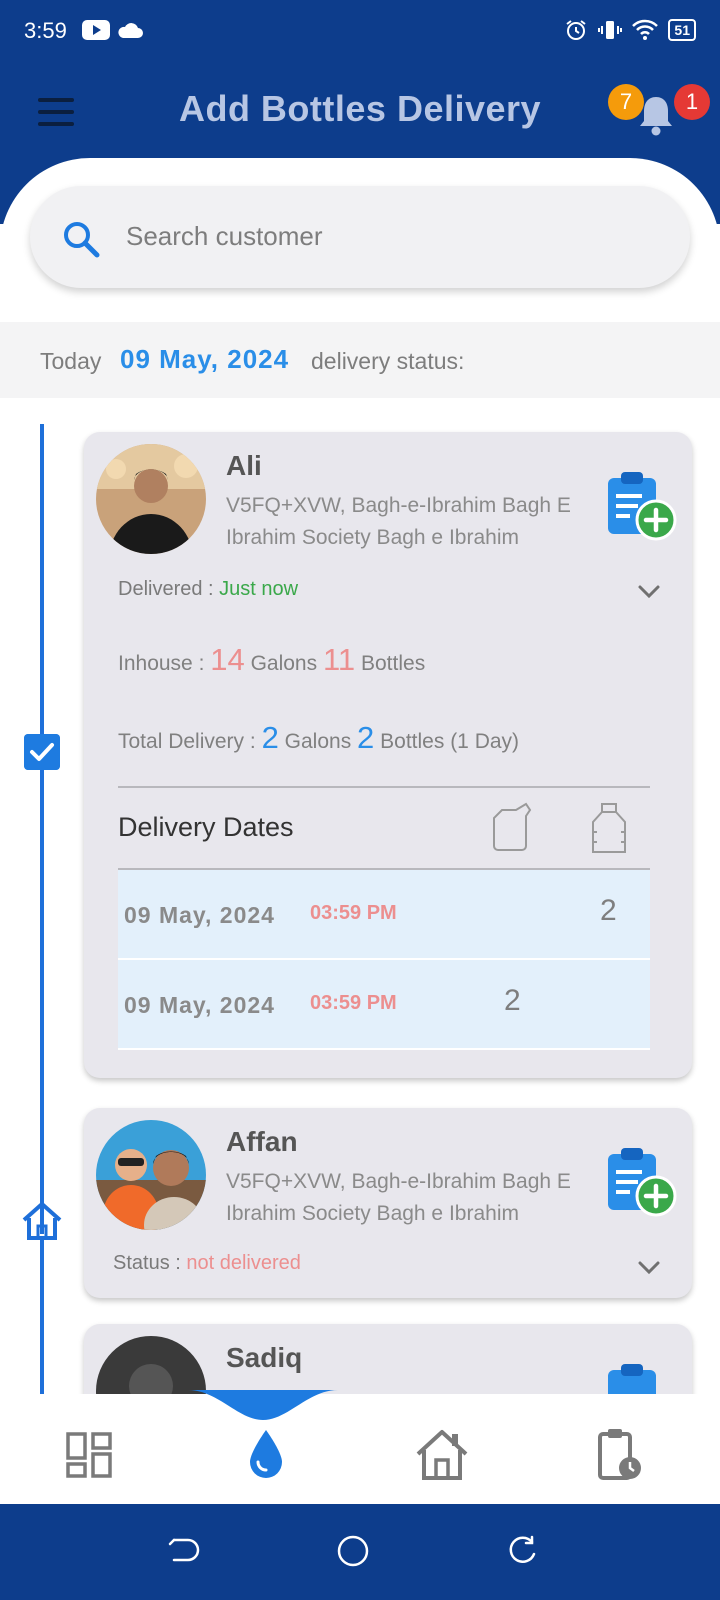 The width and height of the screenshot is (720, 1600). Describe the element at coordinates (204, 359) in the screenshot. I see `current-date: 09 May, 2024` at that location.